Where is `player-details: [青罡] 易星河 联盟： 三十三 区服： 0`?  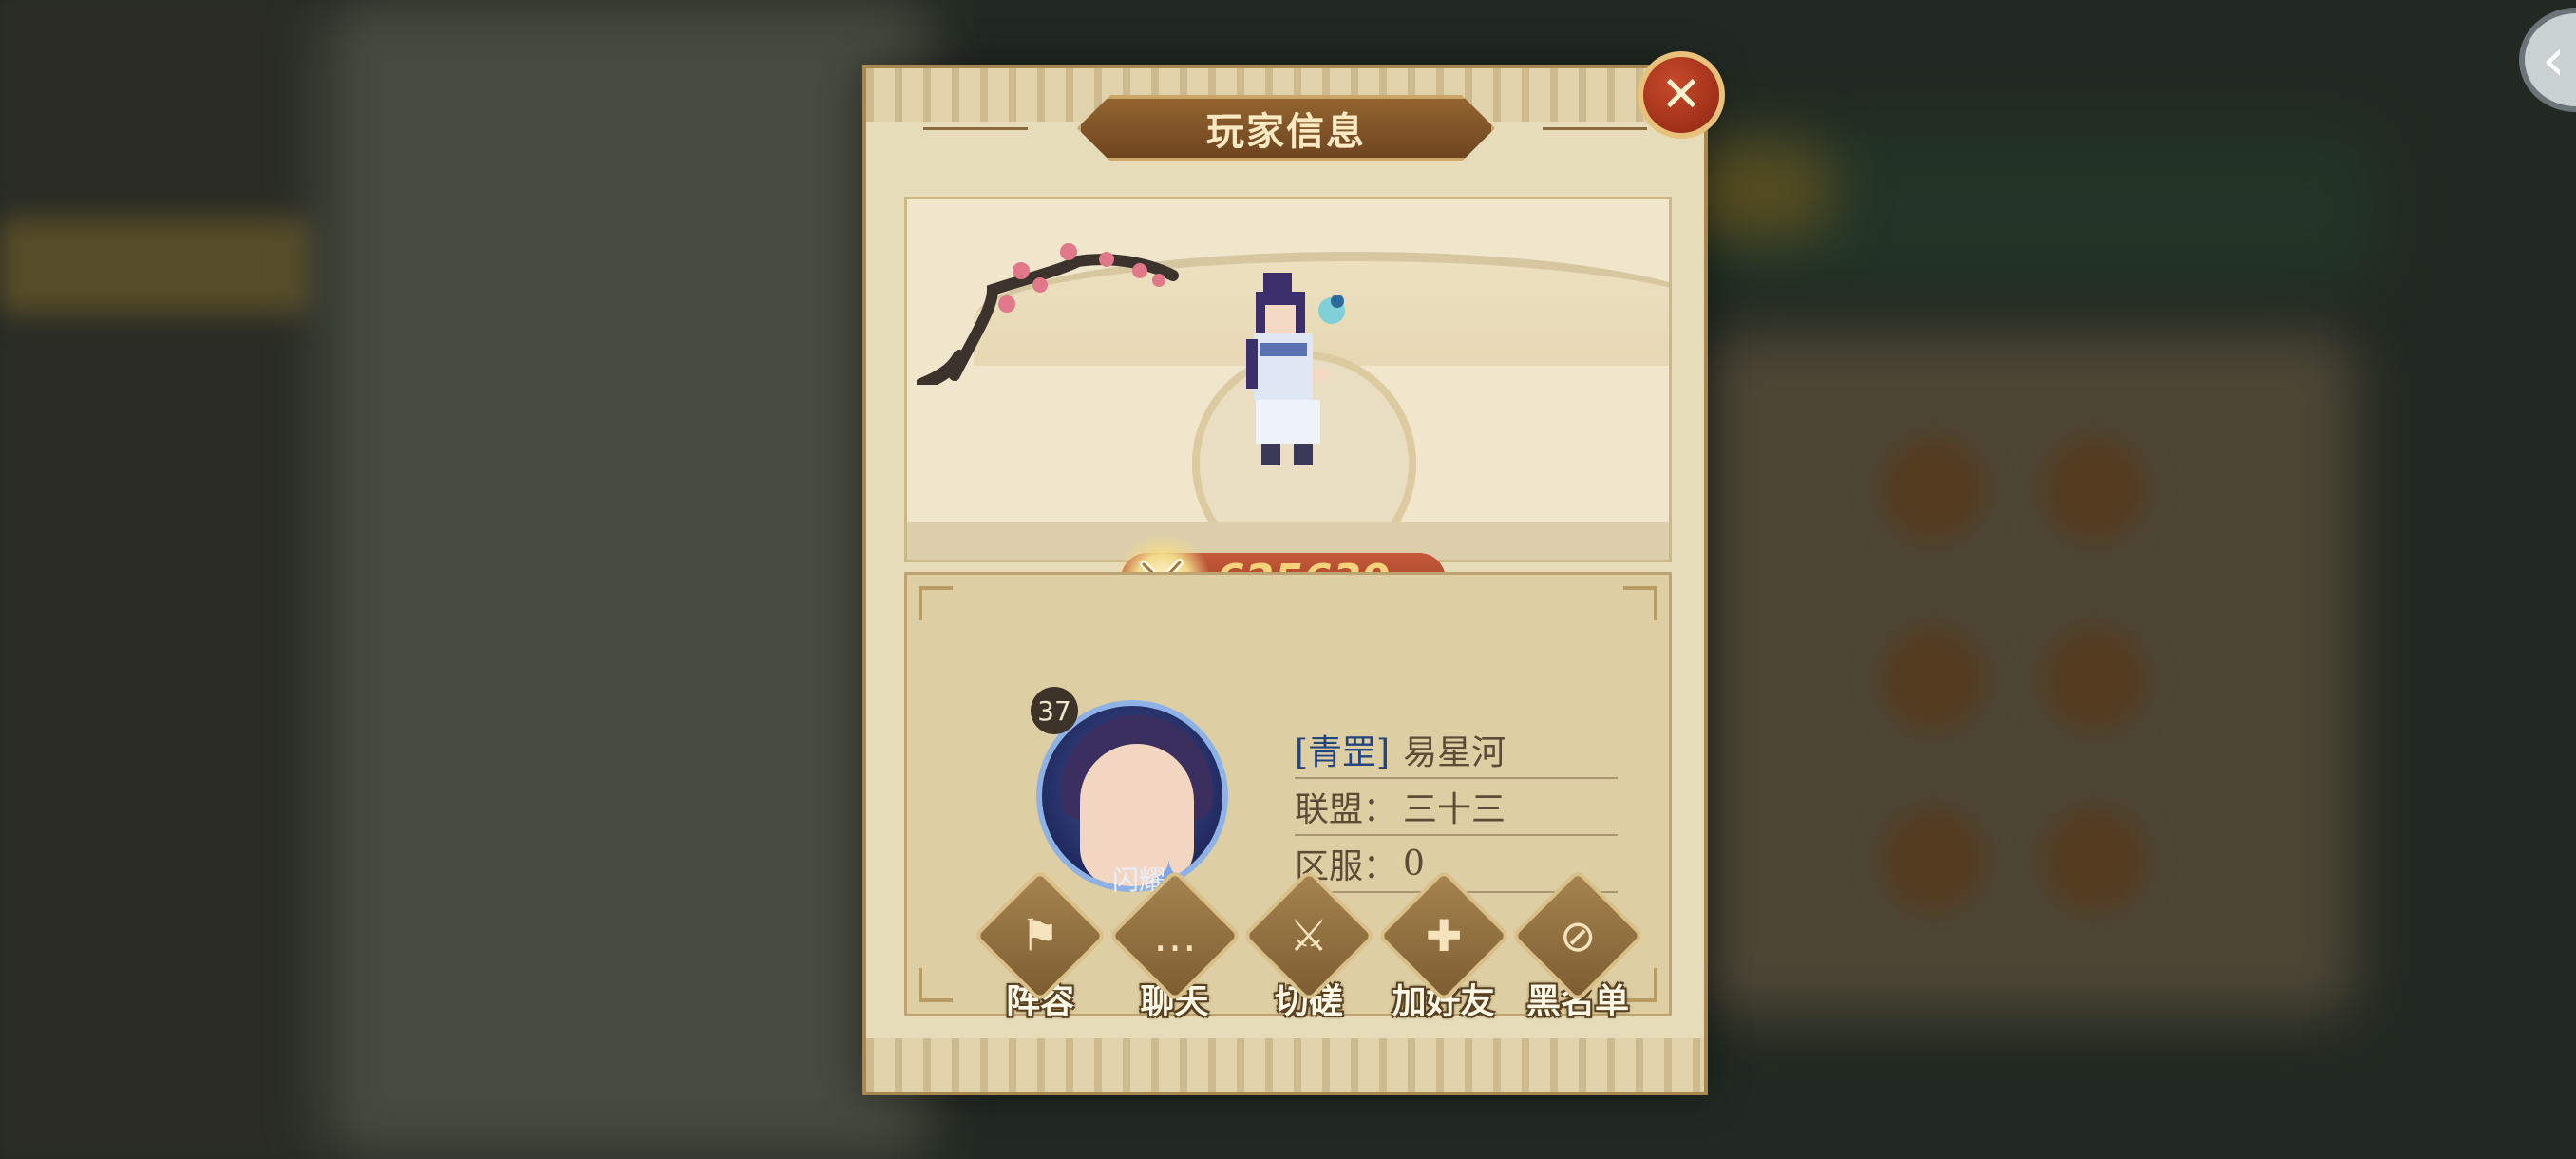
player-details: [青罡] 易星河 联盟： 三十三 区服： 0 is located at coordinates (1456, 807).